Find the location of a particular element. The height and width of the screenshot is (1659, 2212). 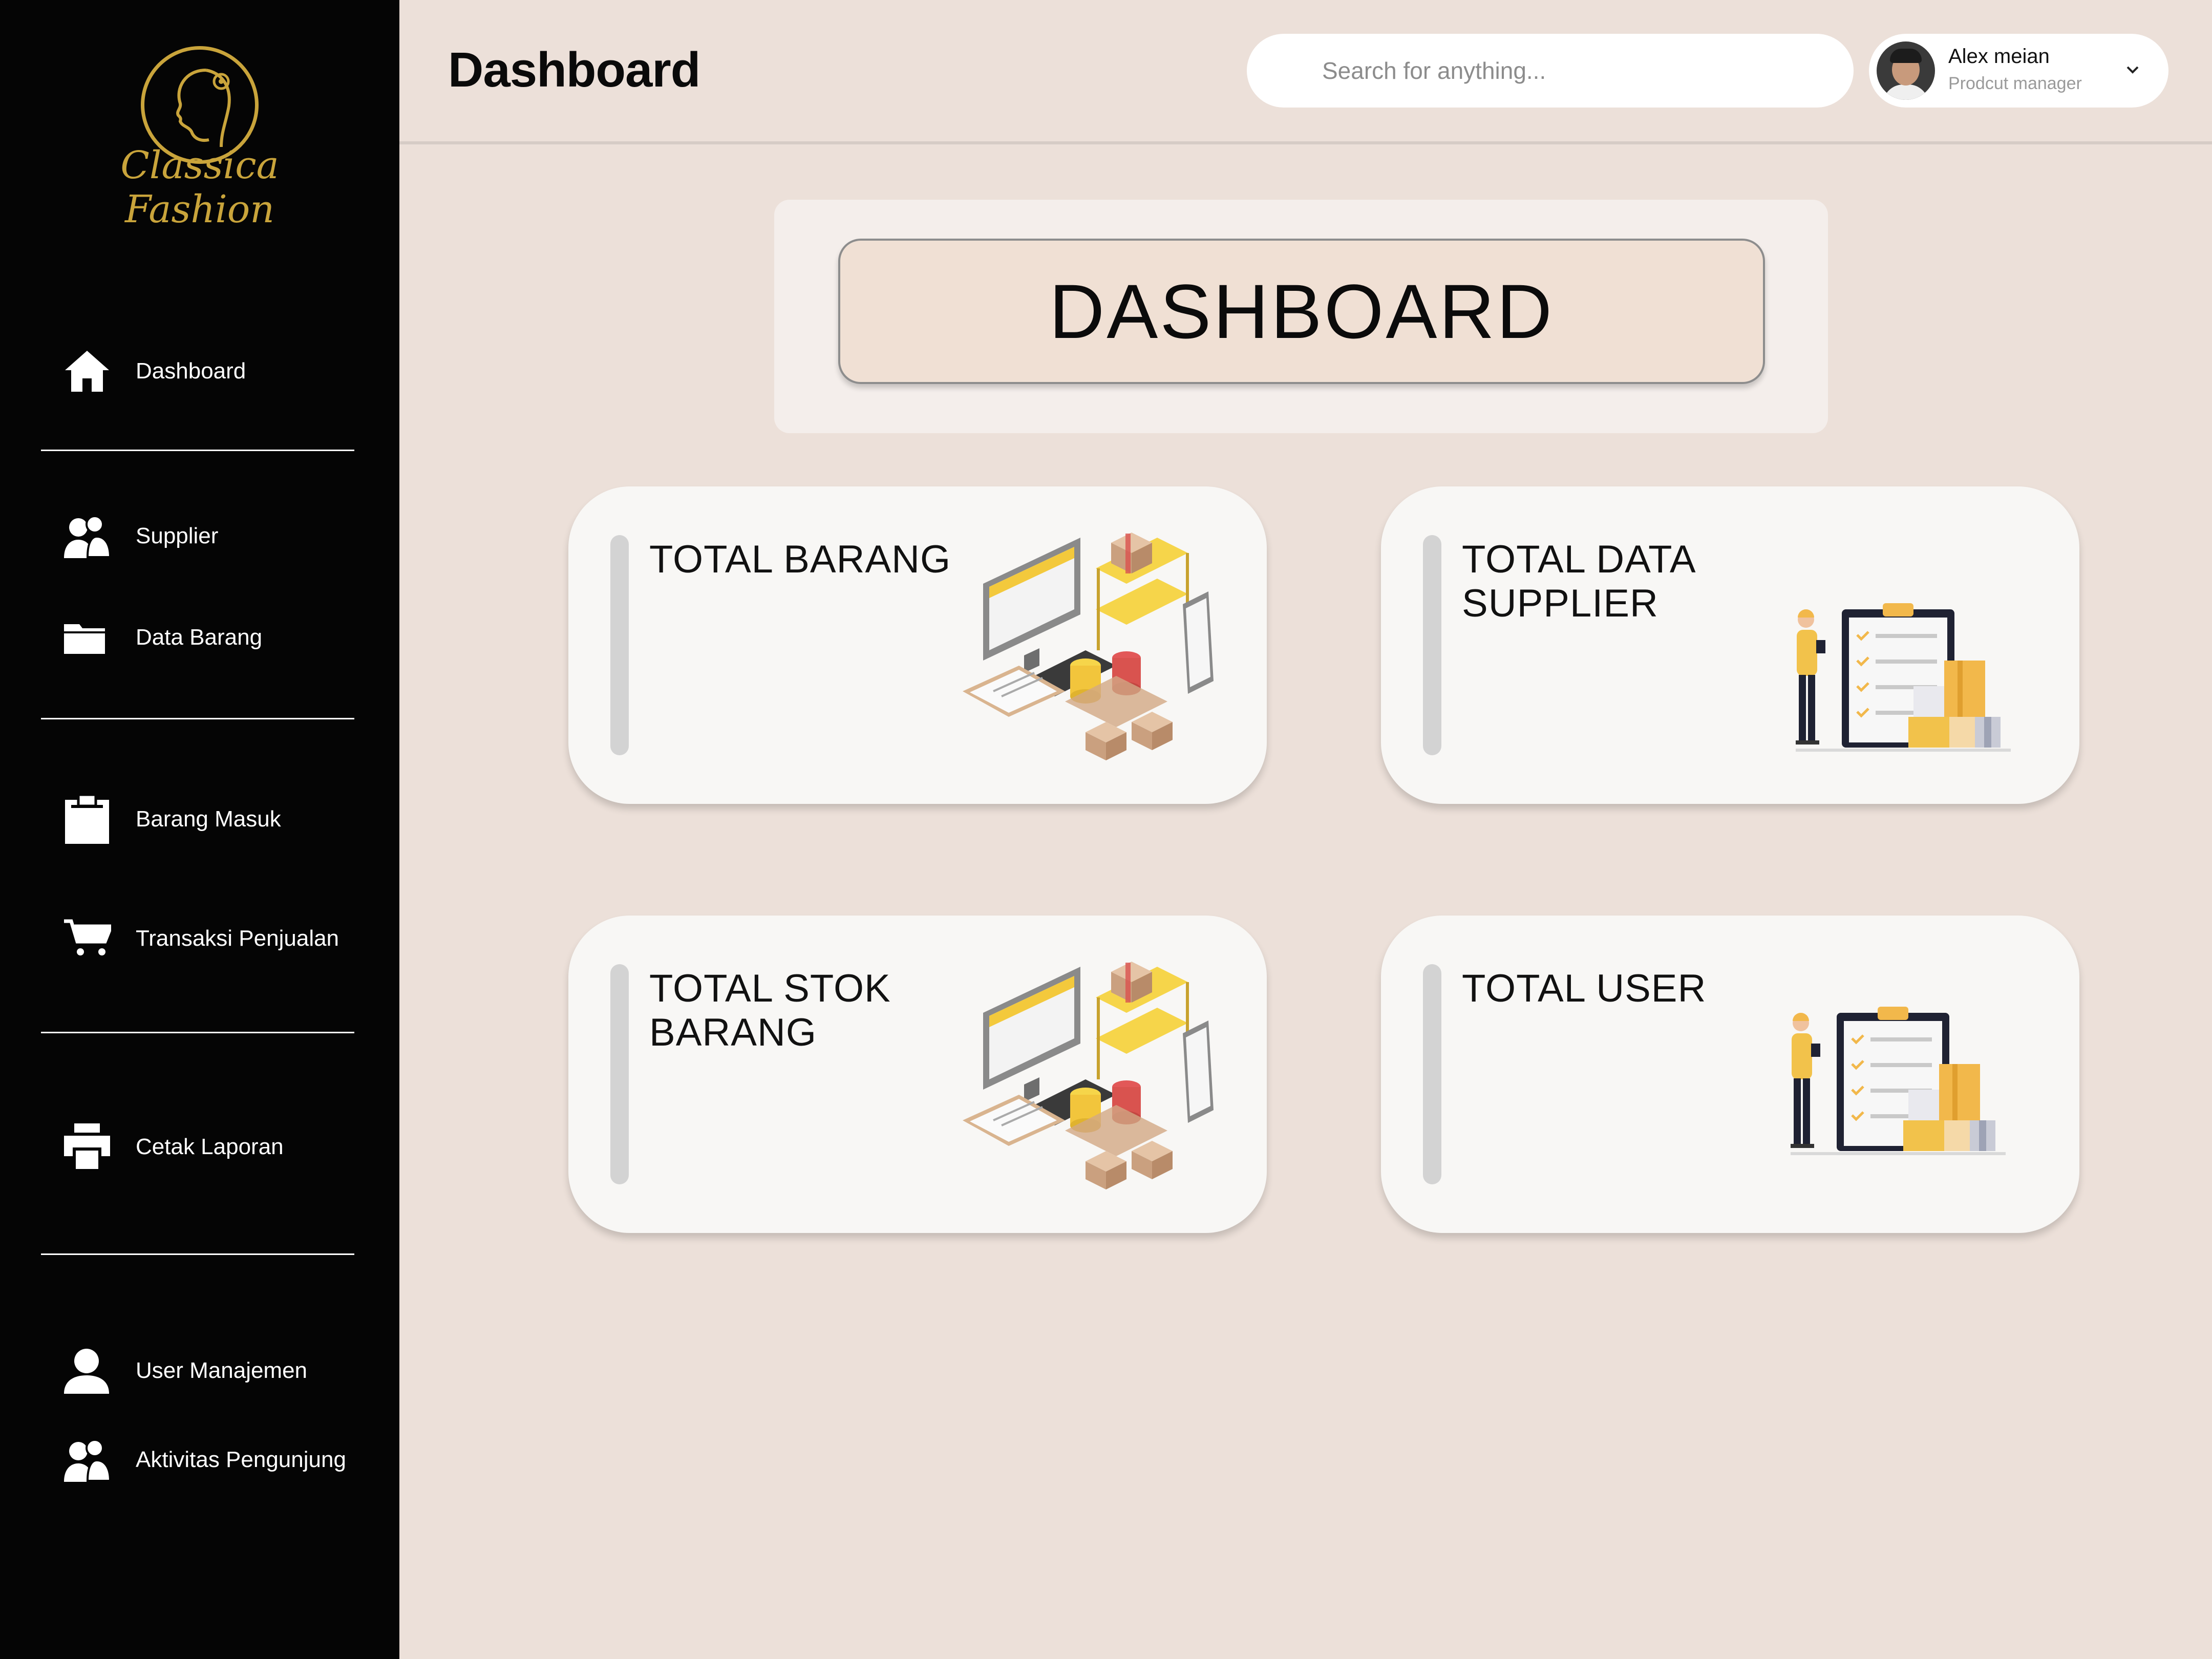

sidebar-item-label: Transaksi Penjualan is located at coordinates (238, 939).